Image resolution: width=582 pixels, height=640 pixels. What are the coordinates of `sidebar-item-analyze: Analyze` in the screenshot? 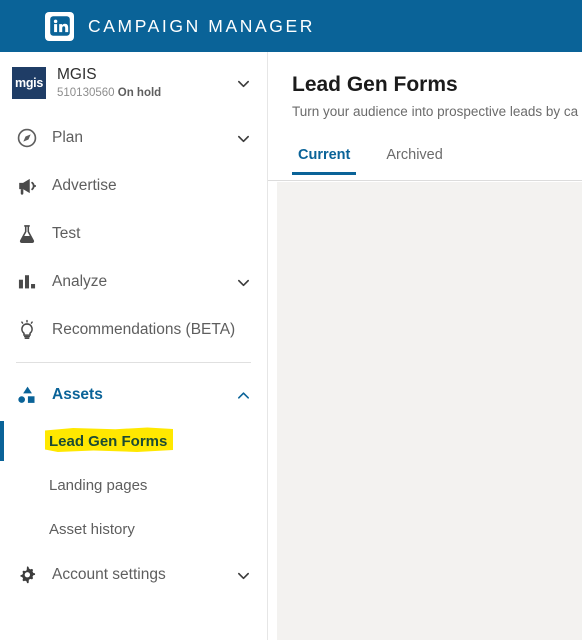 It's located at (133, 282).